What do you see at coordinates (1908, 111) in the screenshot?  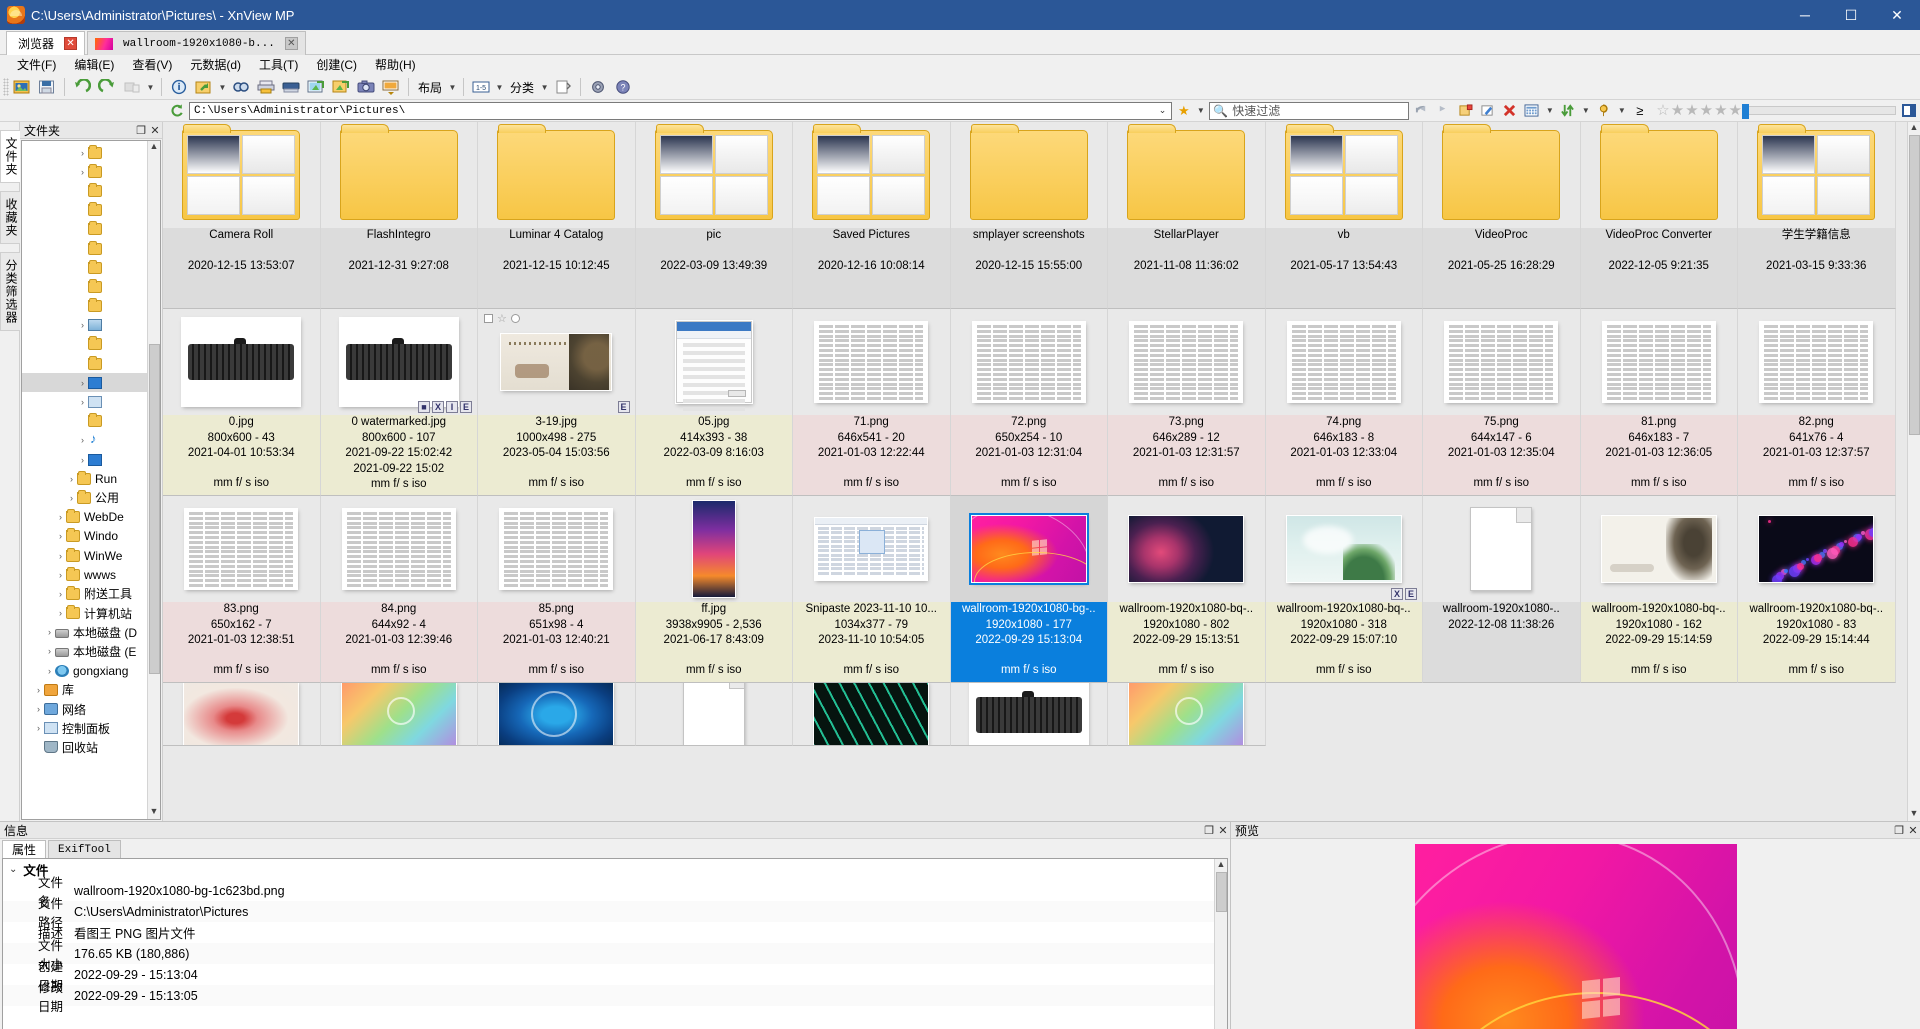 I see `panel-toggle-icon` at bounding box center [1908, 111].